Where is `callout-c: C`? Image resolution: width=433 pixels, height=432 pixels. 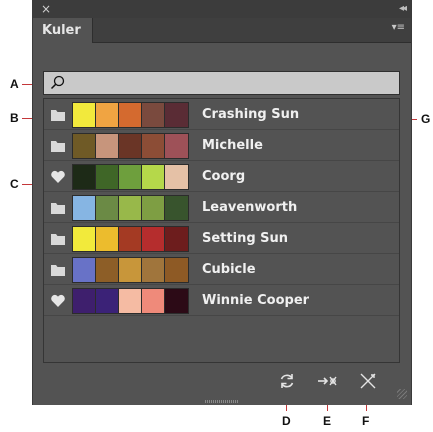 callout-c: C is located at coordinates (14, 184).